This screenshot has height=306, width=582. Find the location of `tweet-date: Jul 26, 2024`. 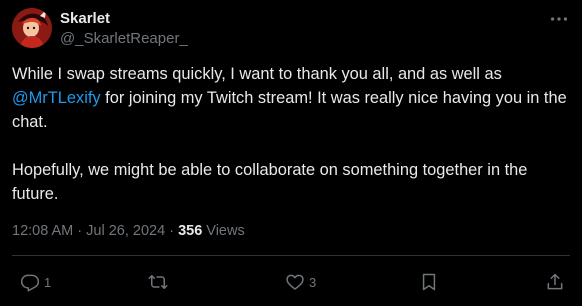

tweet-date: Jul 26, 2024 is located at coordinates (125, 231).